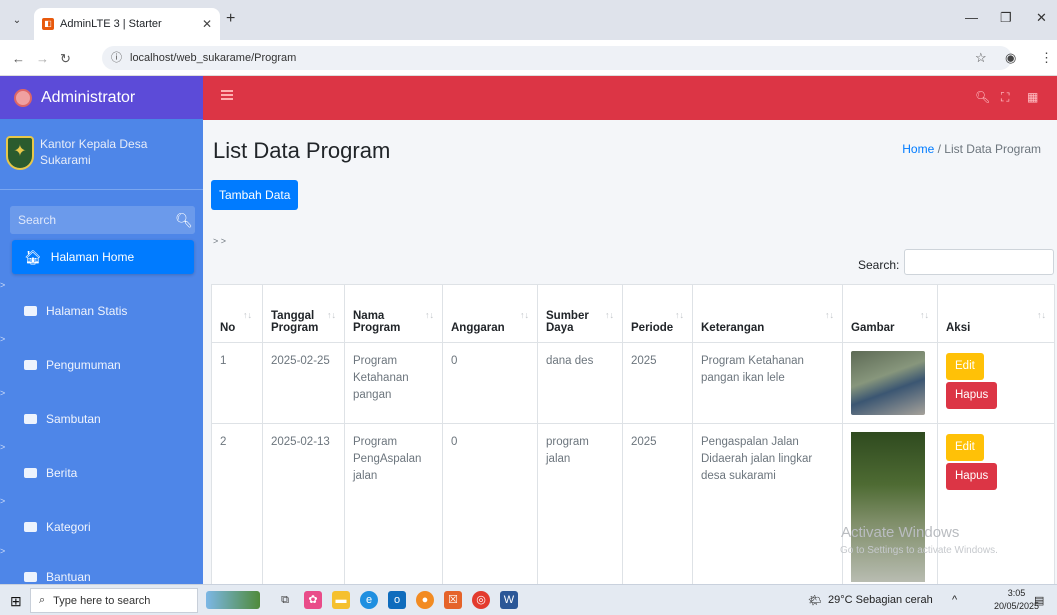 The image size is (1057, 615). What do you see at coordinates (233, 600) in the screenshot?
I see `widgets-icon` at bounding box center [233, 600].